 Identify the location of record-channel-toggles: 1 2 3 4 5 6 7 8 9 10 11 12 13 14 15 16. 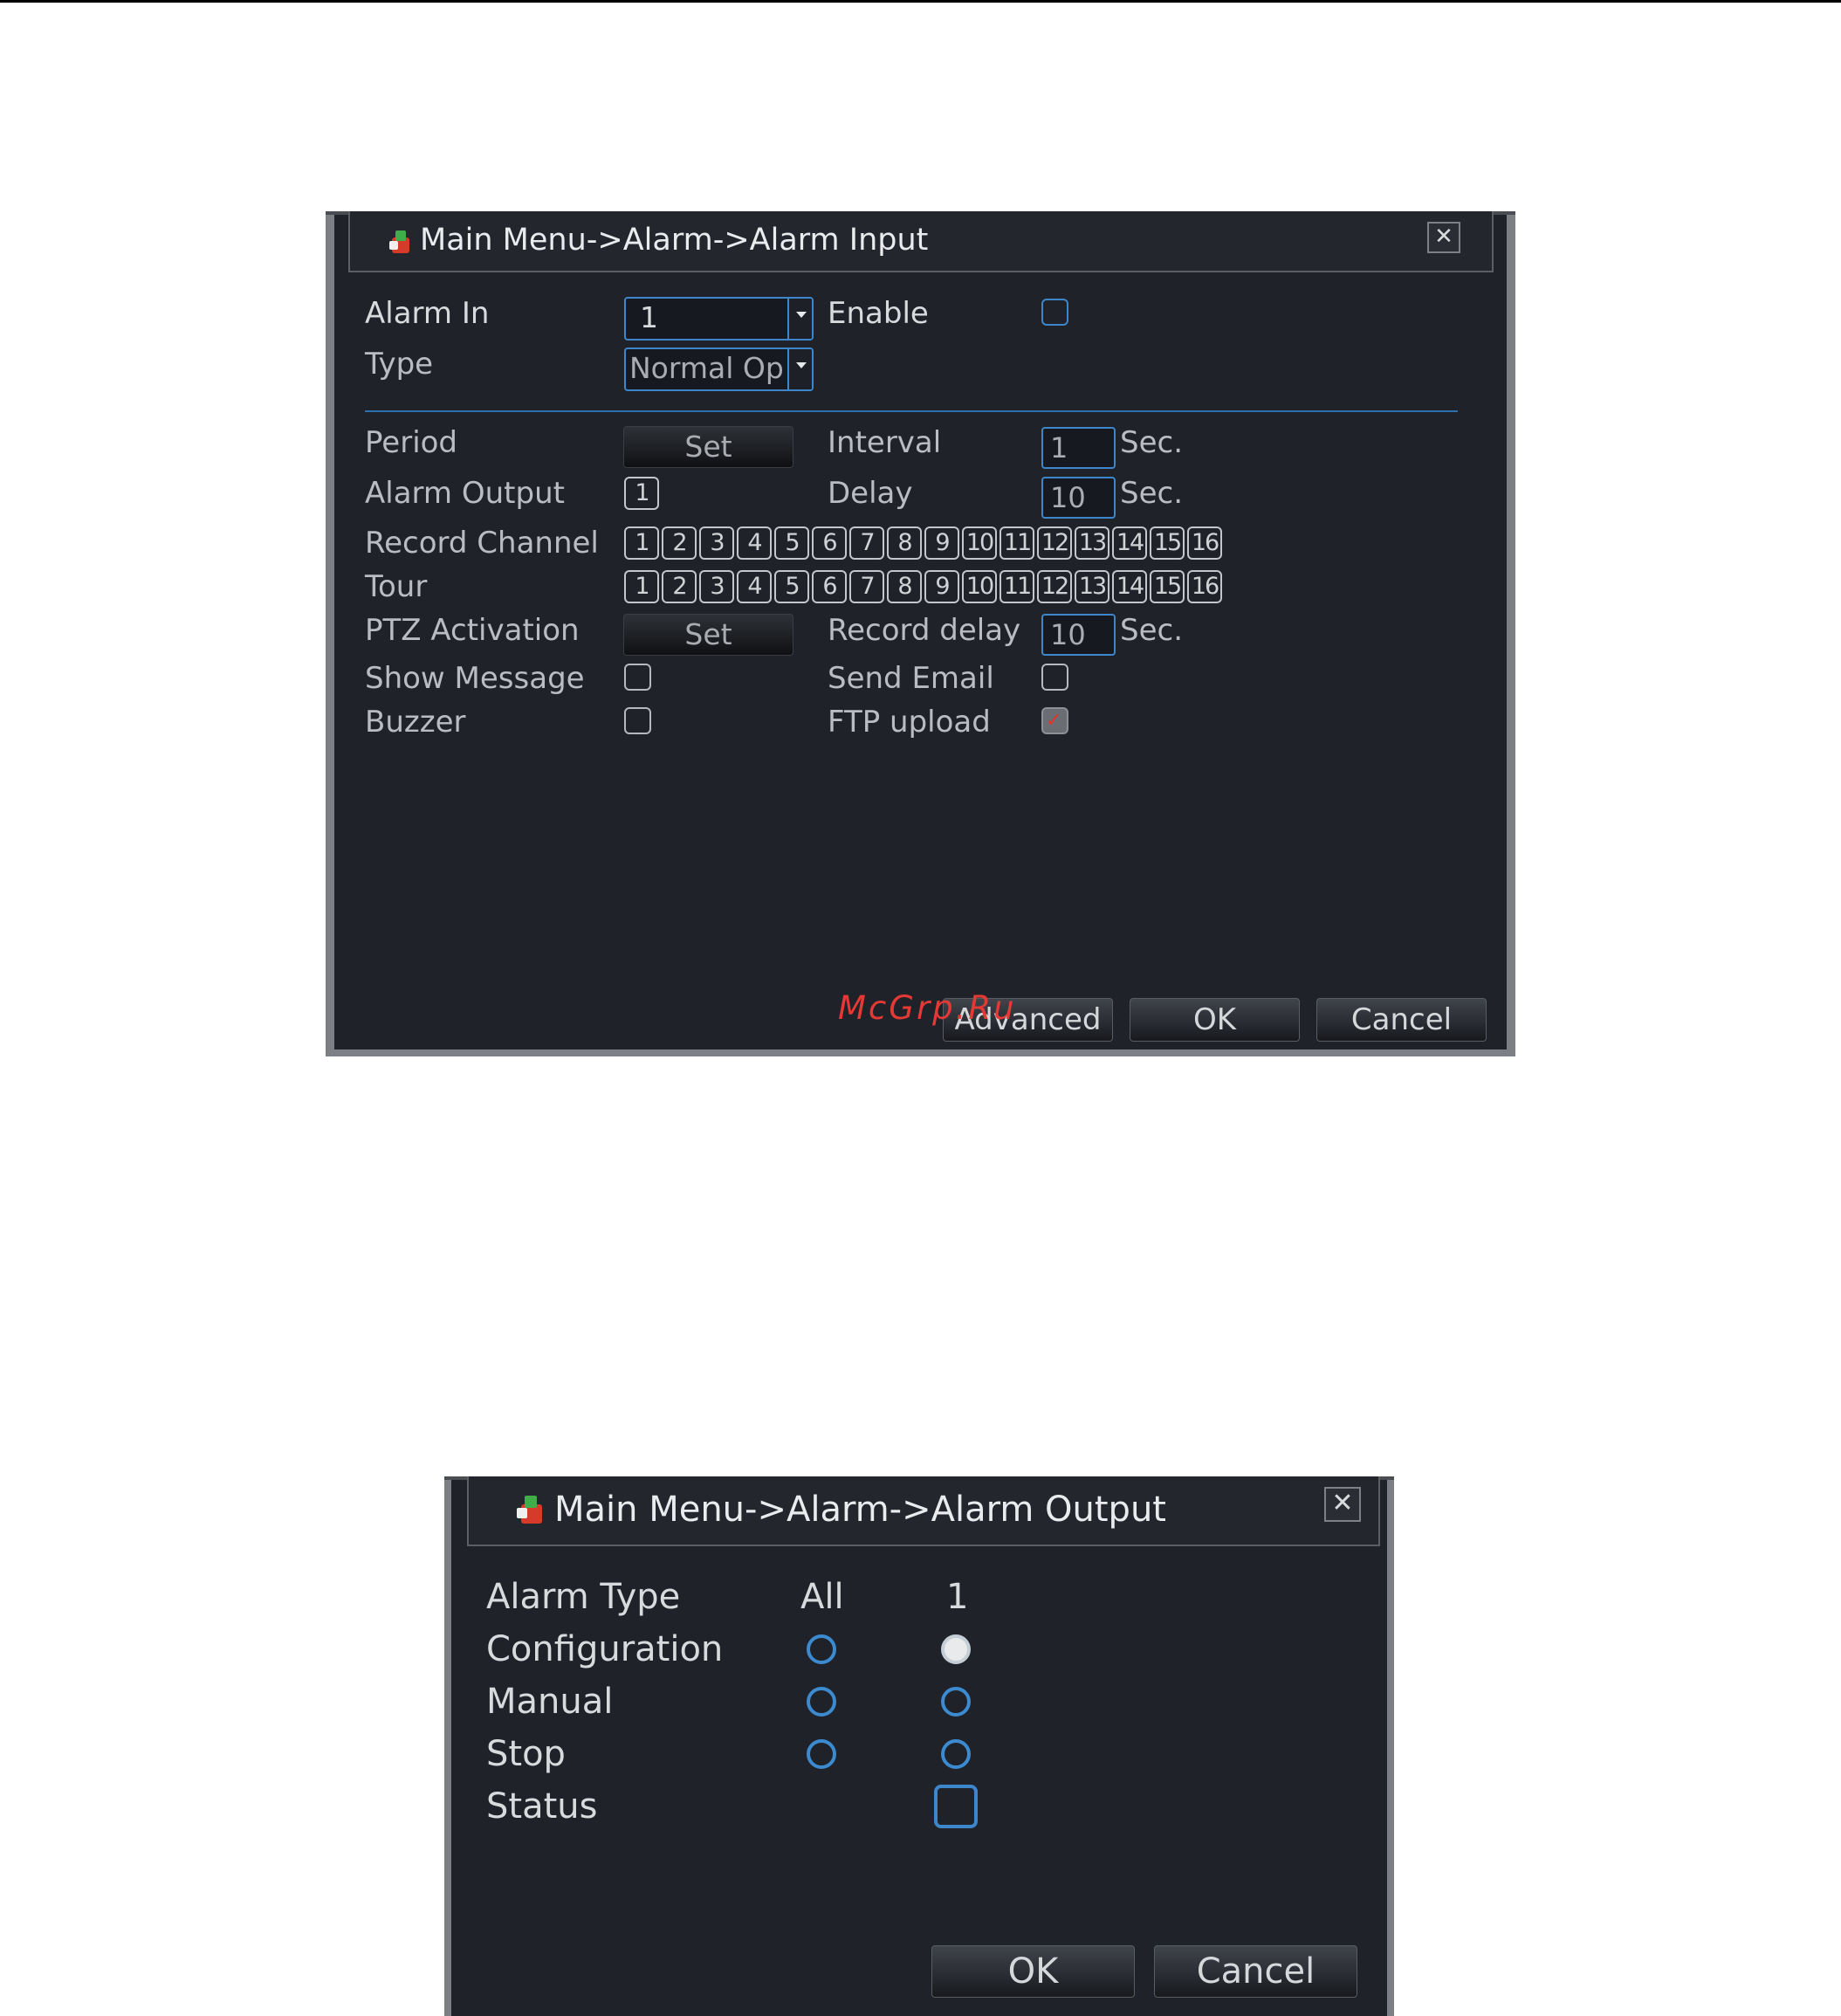
(929, 543).